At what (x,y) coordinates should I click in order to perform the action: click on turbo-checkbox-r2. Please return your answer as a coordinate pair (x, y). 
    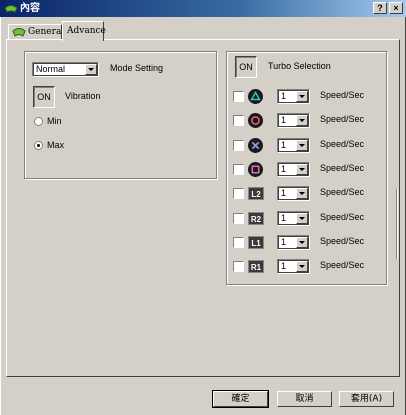
    Looking at the image, I should click on (238, 218).